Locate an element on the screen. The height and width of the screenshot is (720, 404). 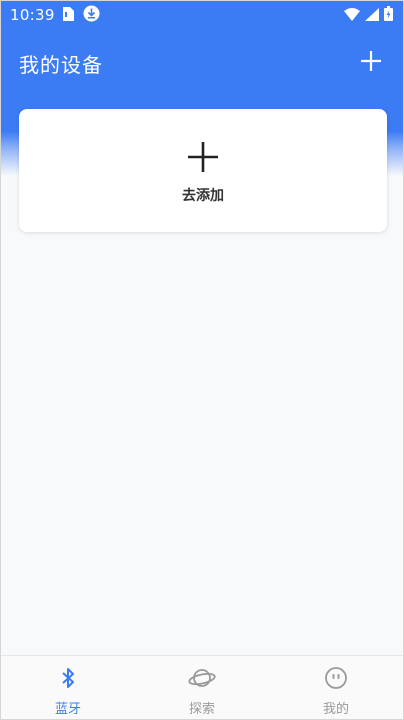
add-device-button is located at coordinates (371, 63).